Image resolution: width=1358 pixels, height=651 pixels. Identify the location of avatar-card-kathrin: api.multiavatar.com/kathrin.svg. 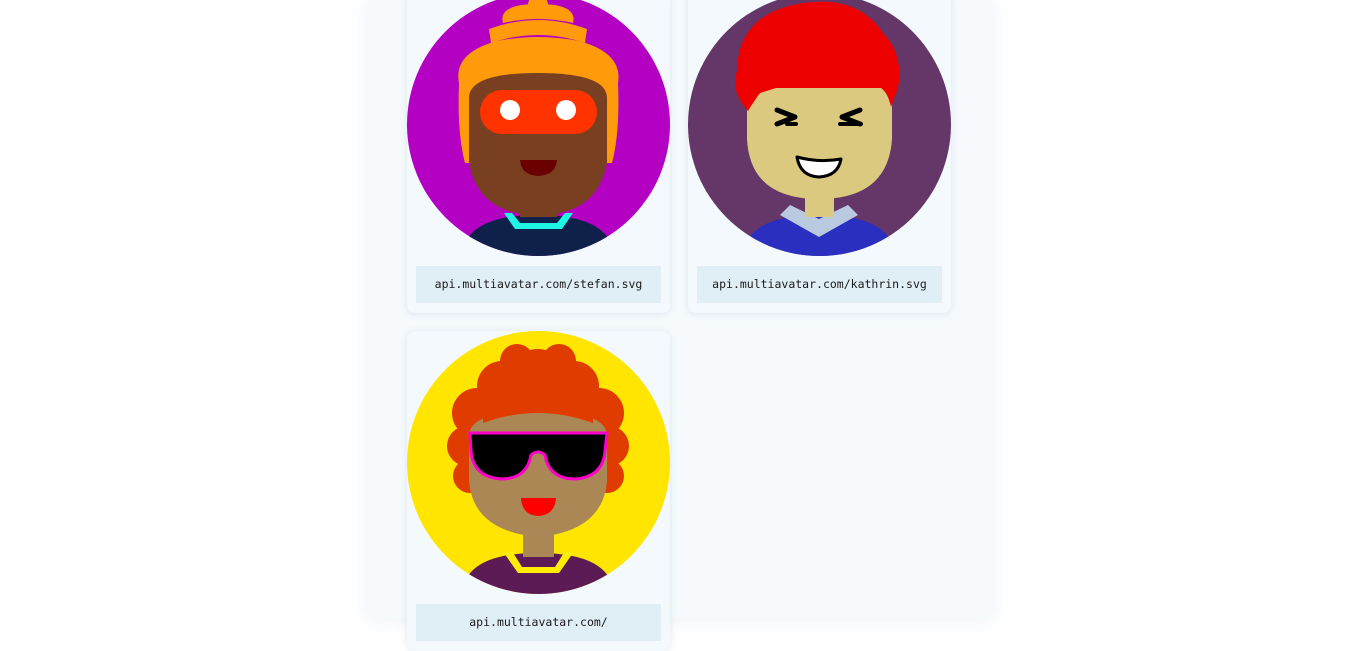
(819, 156).